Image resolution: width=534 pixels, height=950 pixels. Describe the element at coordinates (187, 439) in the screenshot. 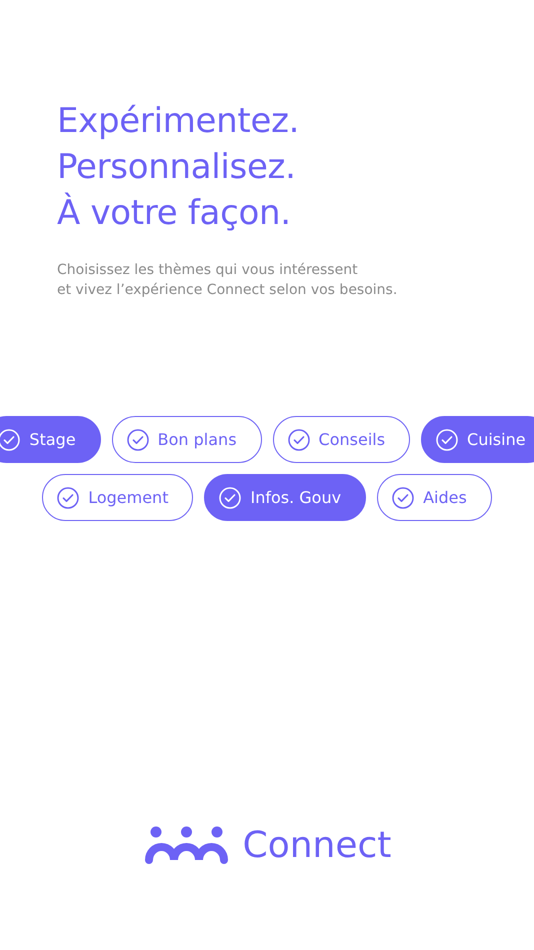

I see `topic-chip: Bon plans` at that location.